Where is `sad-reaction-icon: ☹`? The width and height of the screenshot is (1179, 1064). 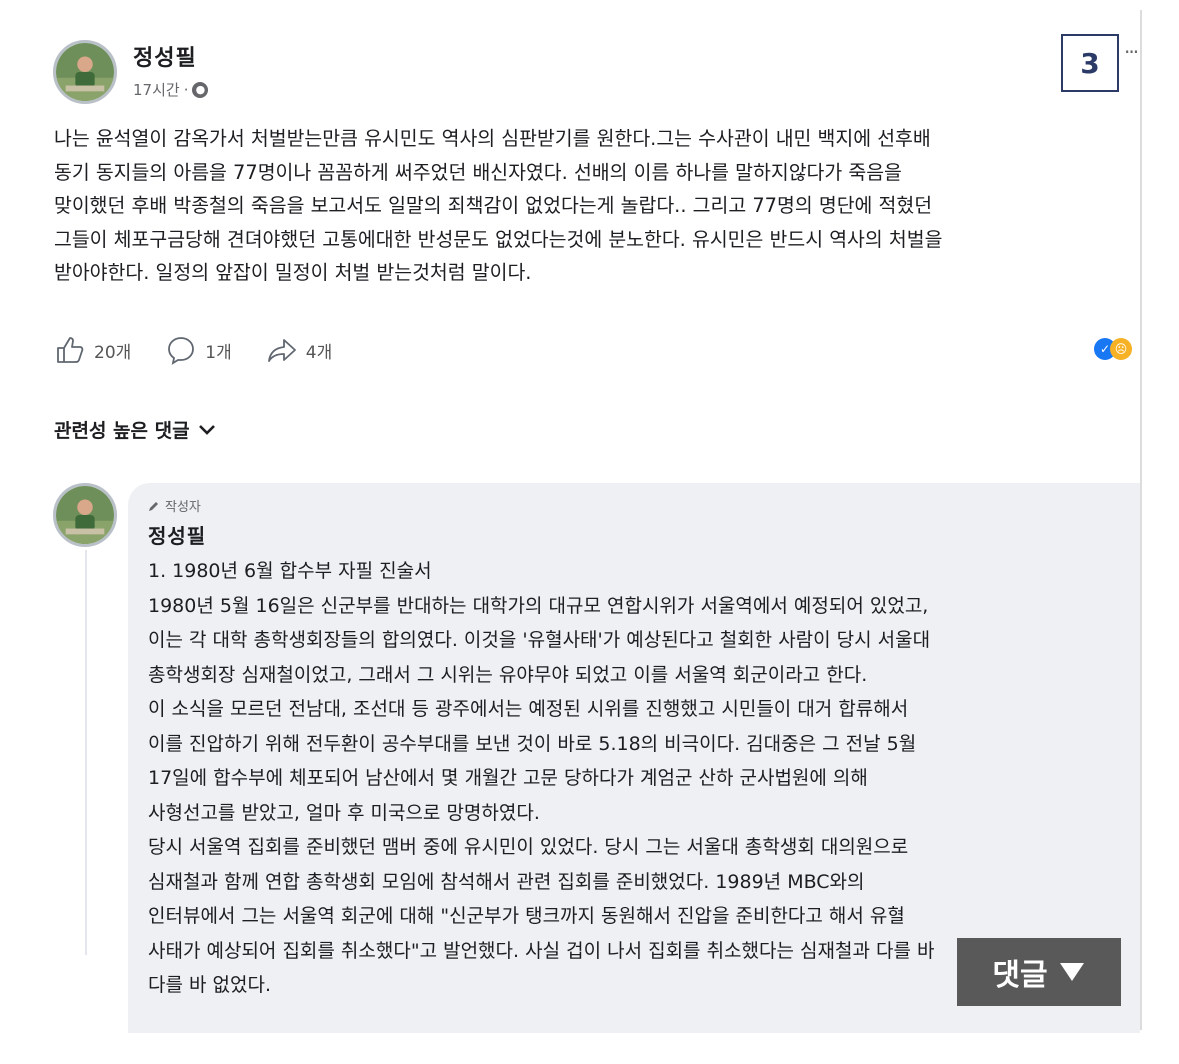 sad-reaction-icon: ☹ is located at coordinates (1121, 349).